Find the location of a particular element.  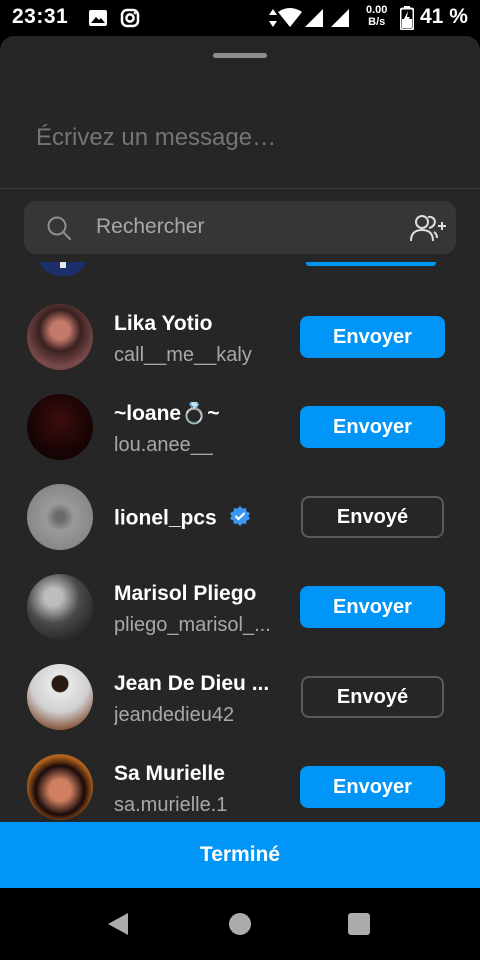

list-item: Jean De Dieu ... jeandedieu42 Envoyé is located at coordinates (240, 697).